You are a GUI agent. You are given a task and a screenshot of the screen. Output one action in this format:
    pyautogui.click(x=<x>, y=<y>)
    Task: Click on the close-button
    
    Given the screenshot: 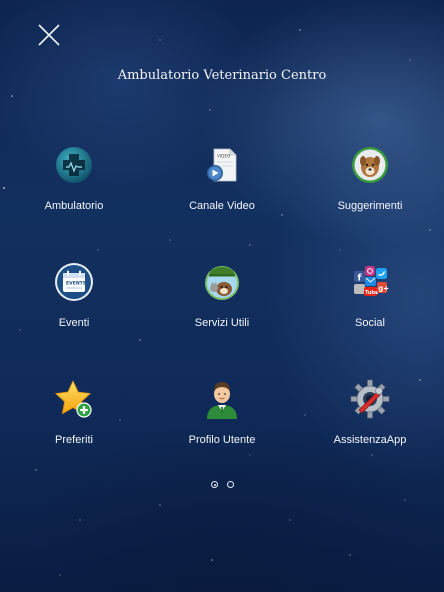 What is the action you would take?
    pyautogui.click(x=49, y=35)
    